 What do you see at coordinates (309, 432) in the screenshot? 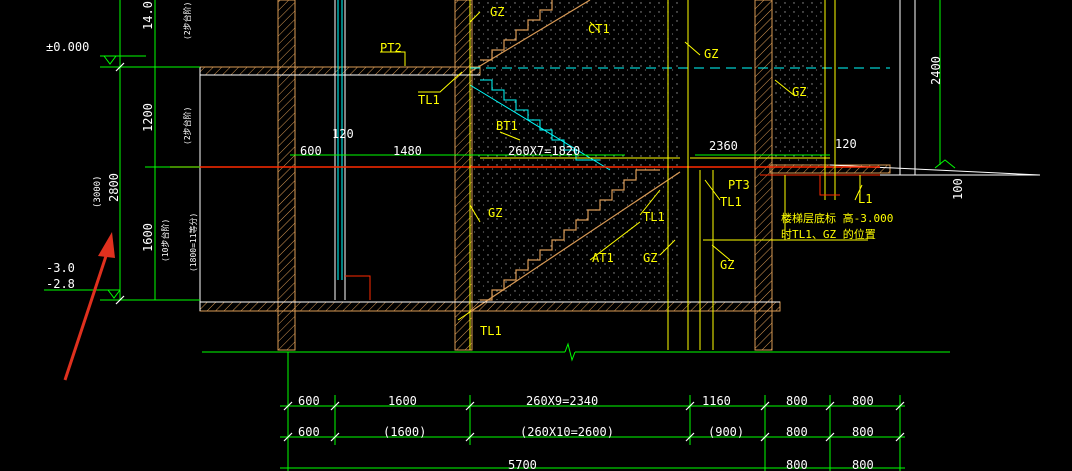
I see `dim-row2-cell: 600` at bounding box center [309, 432].